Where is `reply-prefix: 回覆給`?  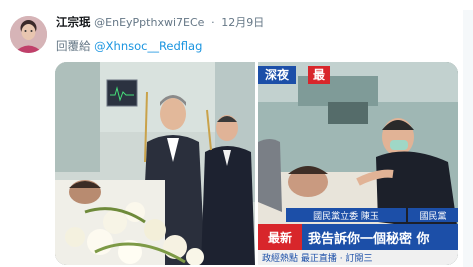 reply-prefix: 回覆給 is located at coordinates (73, 46).